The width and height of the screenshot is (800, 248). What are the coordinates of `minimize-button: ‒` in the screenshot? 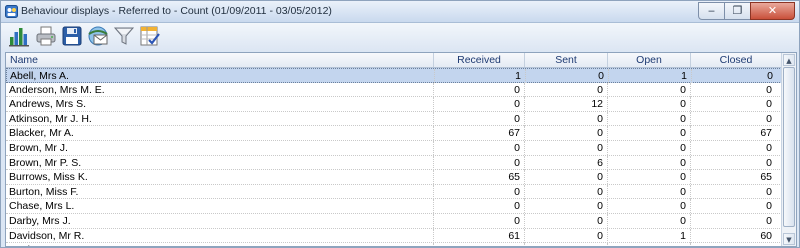 It's located at (711, 11).